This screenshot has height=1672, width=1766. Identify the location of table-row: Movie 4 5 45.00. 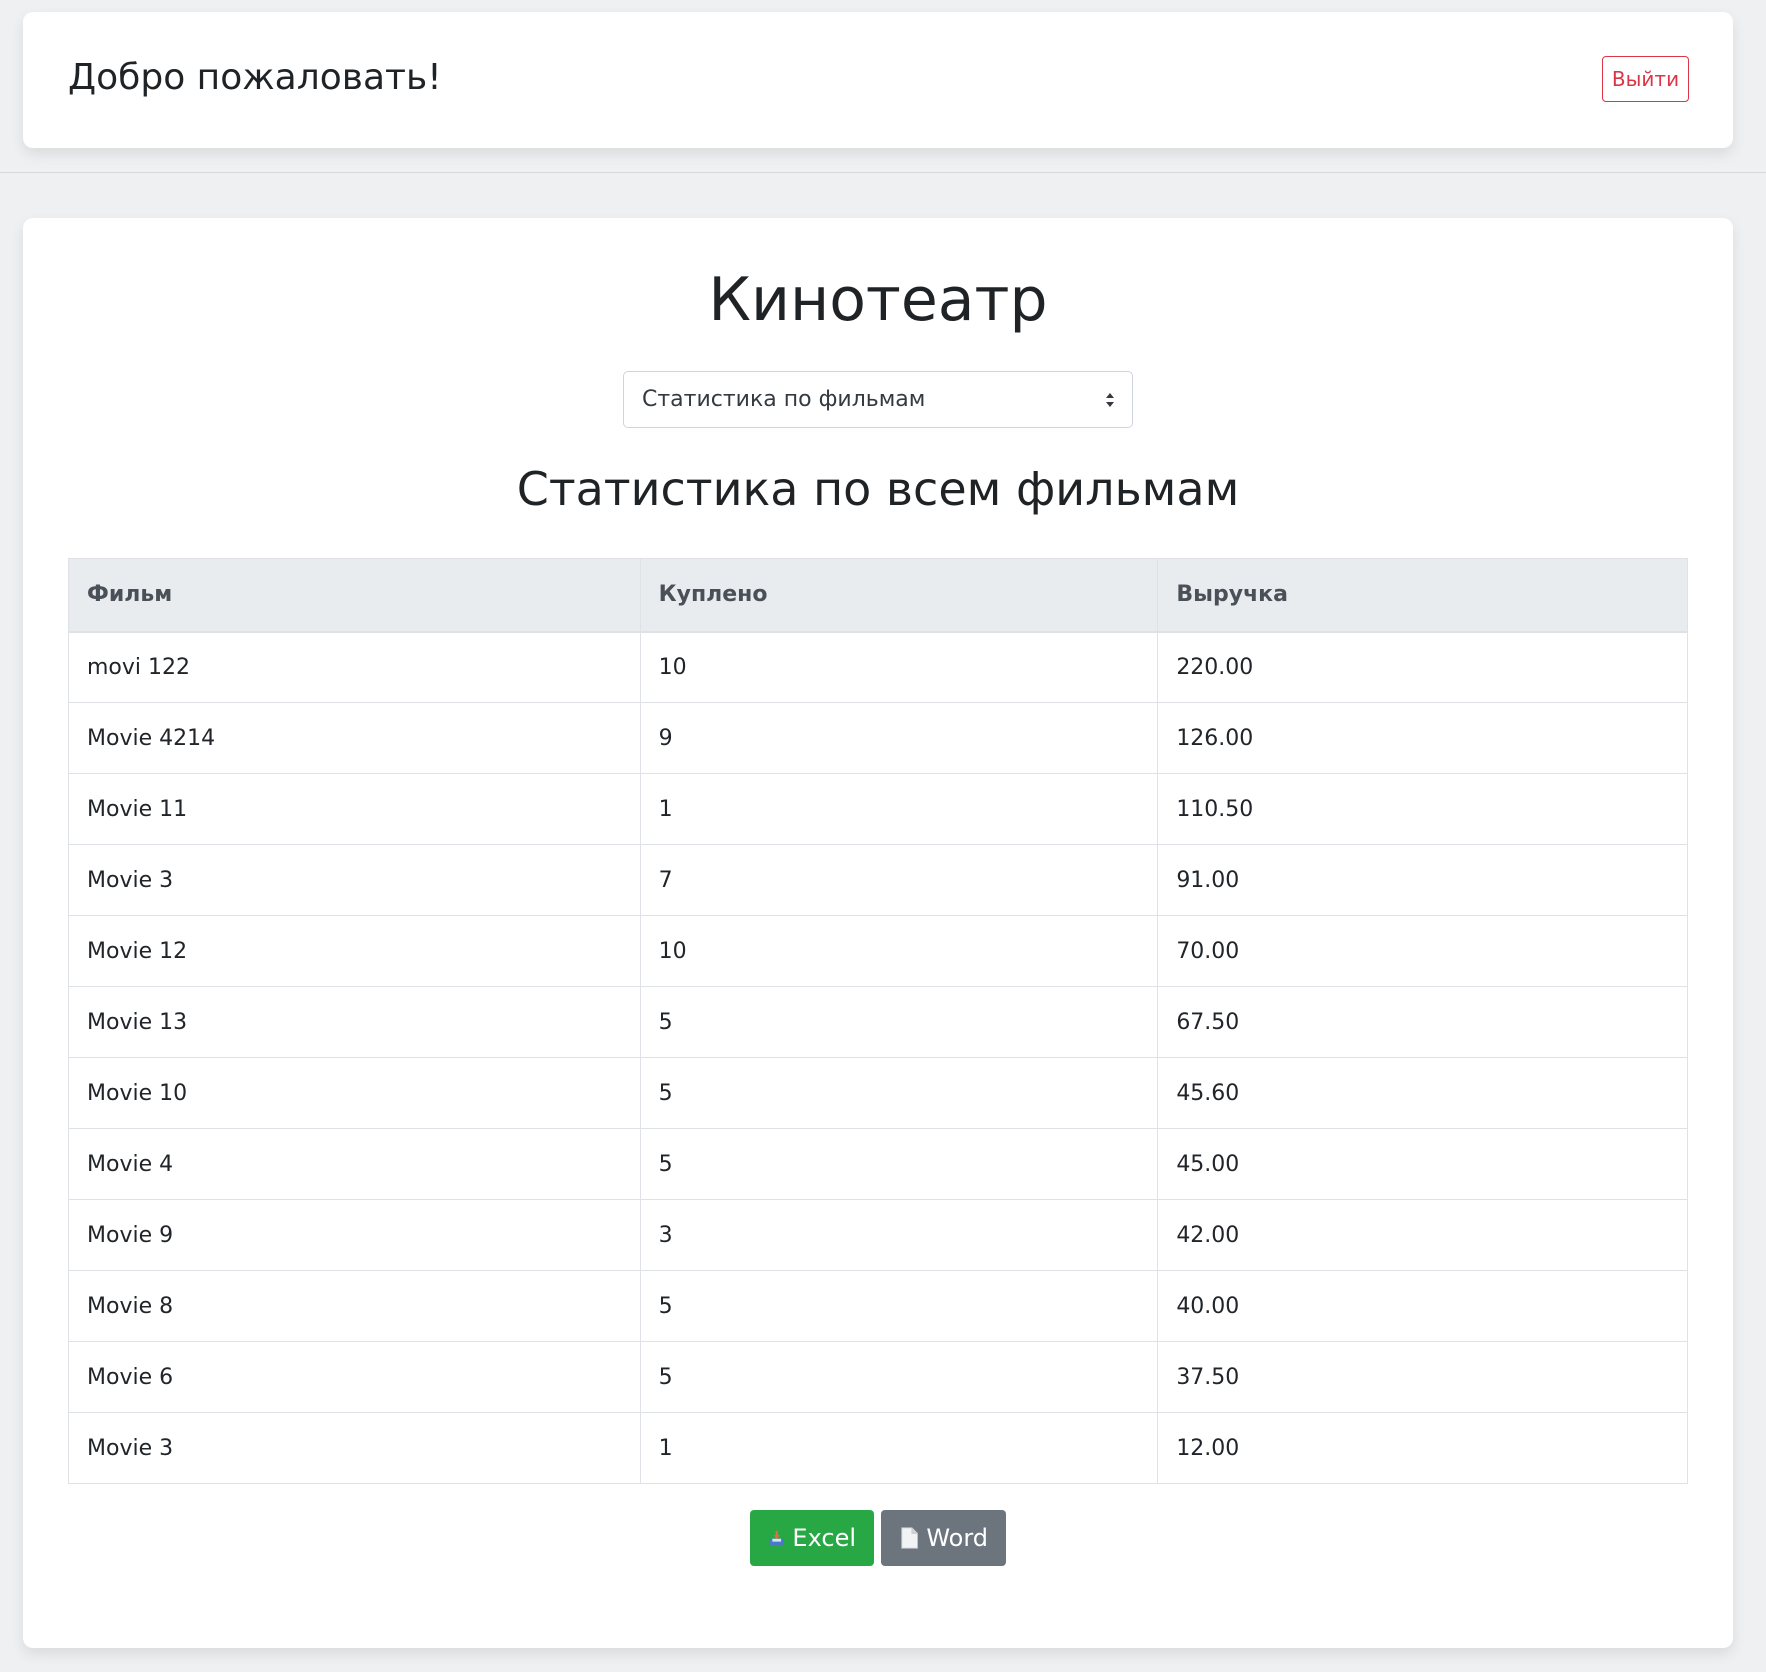
(878, 1164).